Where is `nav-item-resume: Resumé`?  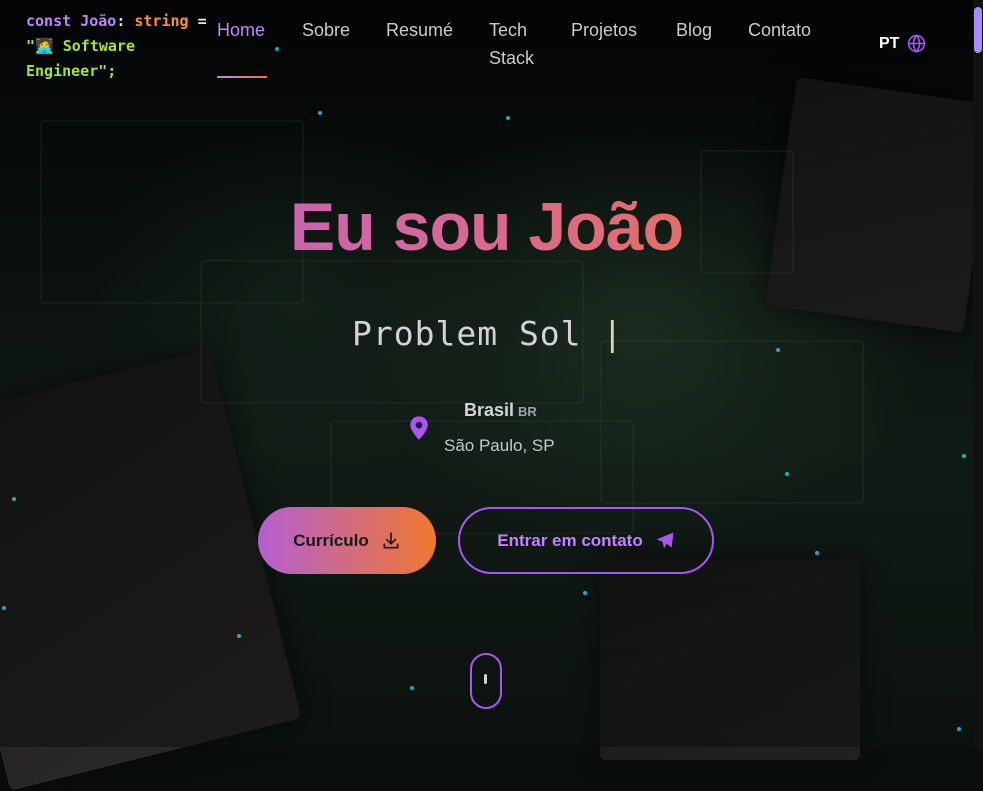
nav-item-resume: Resumé is located at coordinates (419, 30).